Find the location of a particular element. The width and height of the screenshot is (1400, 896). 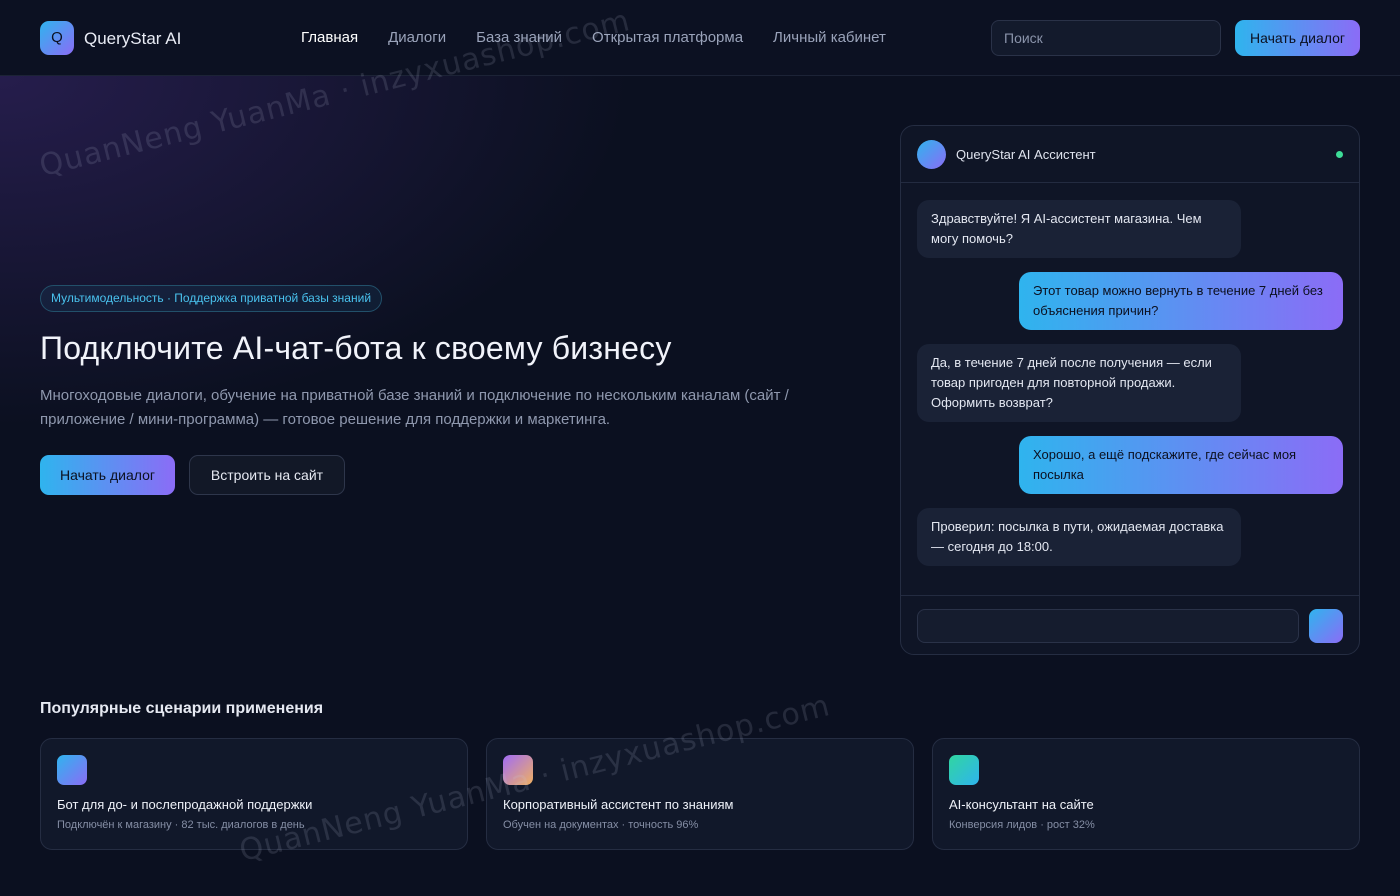

chat-header: QueryStar AI Ассистент is located at coordinates (1130, 154).